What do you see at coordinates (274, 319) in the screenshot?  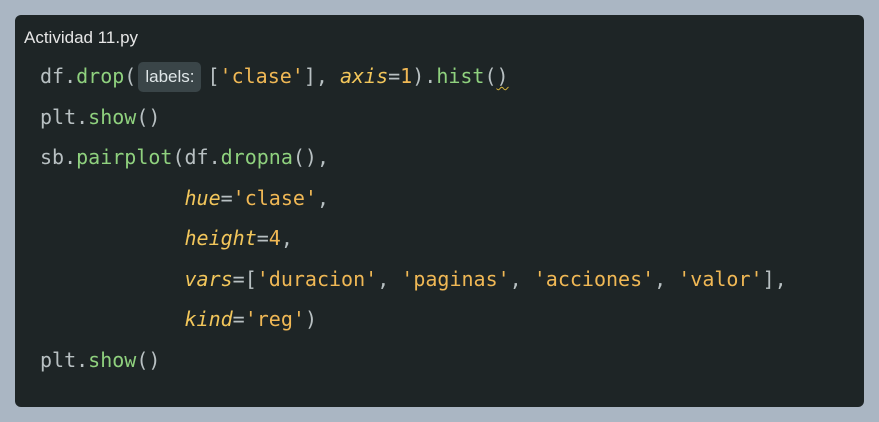 I see `code-token-str: 'reg'` at bounding box center [274, 319].